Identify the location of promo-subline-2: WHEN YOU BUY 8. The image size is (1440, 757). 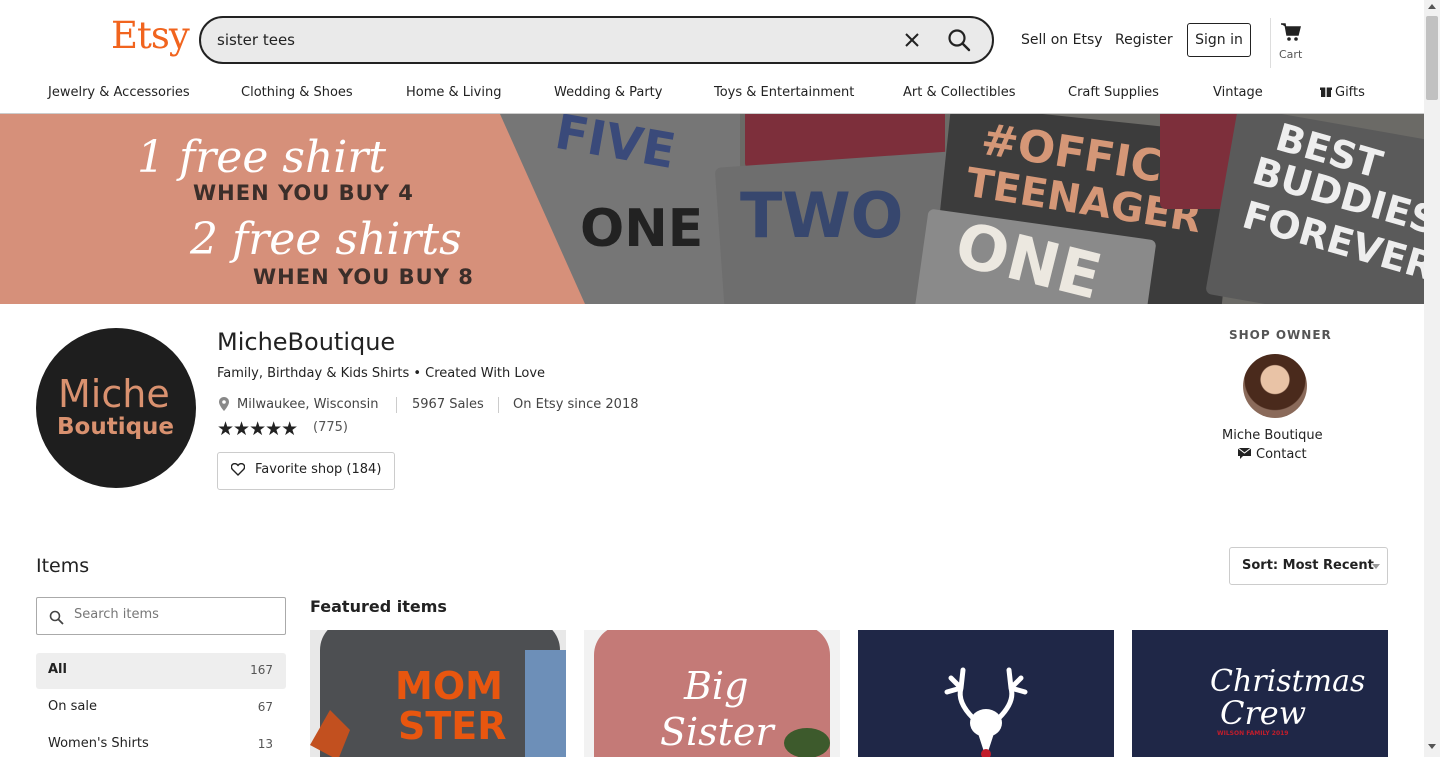
(363, 277).